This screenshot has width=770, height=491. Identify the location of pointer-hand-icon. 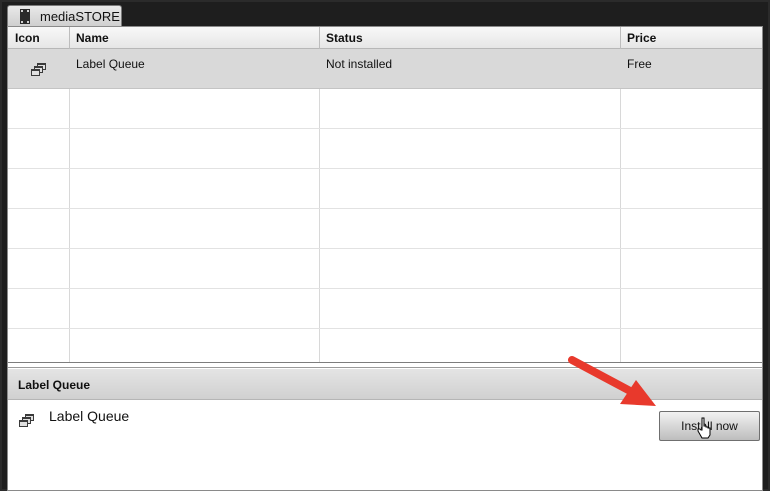
(704, 428).